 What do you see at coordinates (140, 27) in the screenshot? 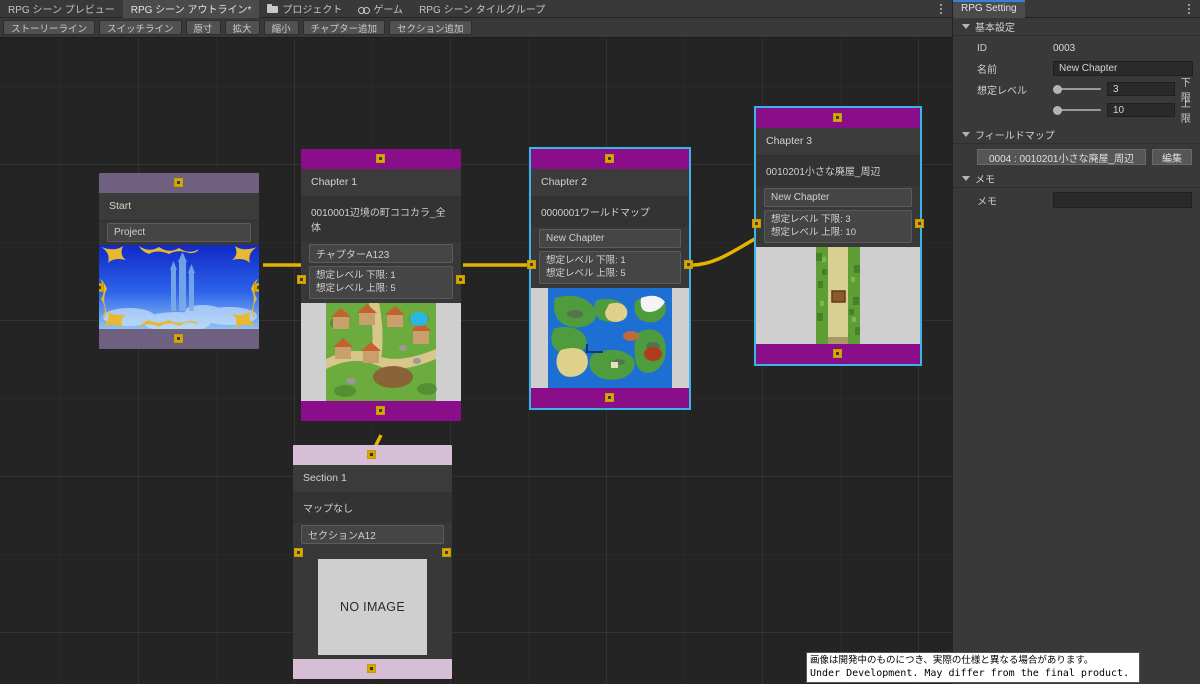
I see `switchline-button: スイッチライン` at bounding box center [140, 27].